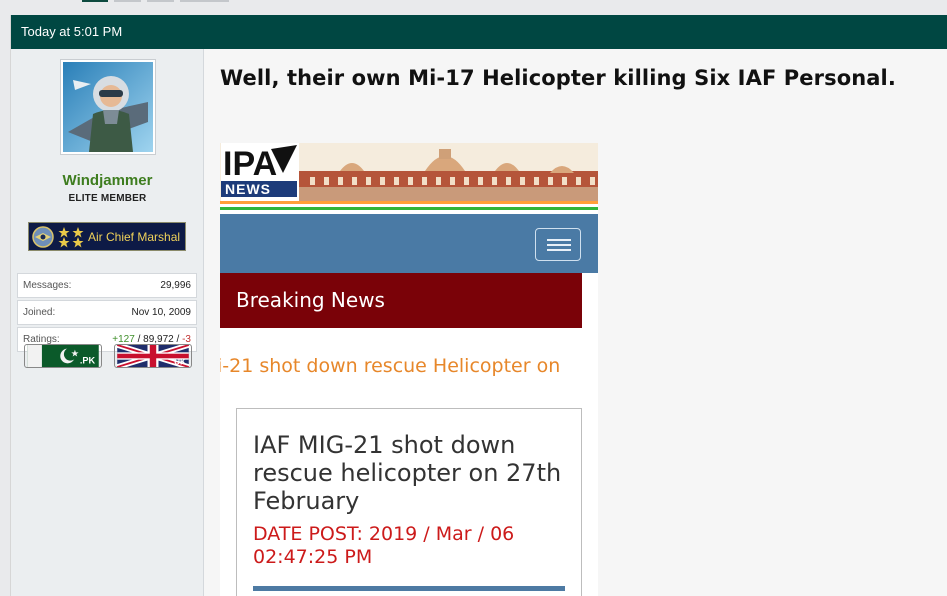 The height and width of the screenshot is (596, 947). I want to click on ipa-news-logo-icon: IPA NEWS, so click(260, 172).